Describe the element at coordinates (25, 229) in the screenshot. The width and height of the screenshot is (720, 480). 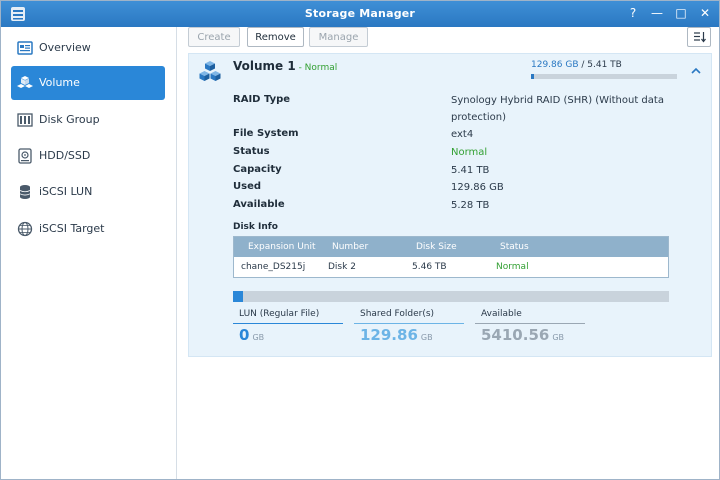
I see `iscsi-target-icon` at that location.